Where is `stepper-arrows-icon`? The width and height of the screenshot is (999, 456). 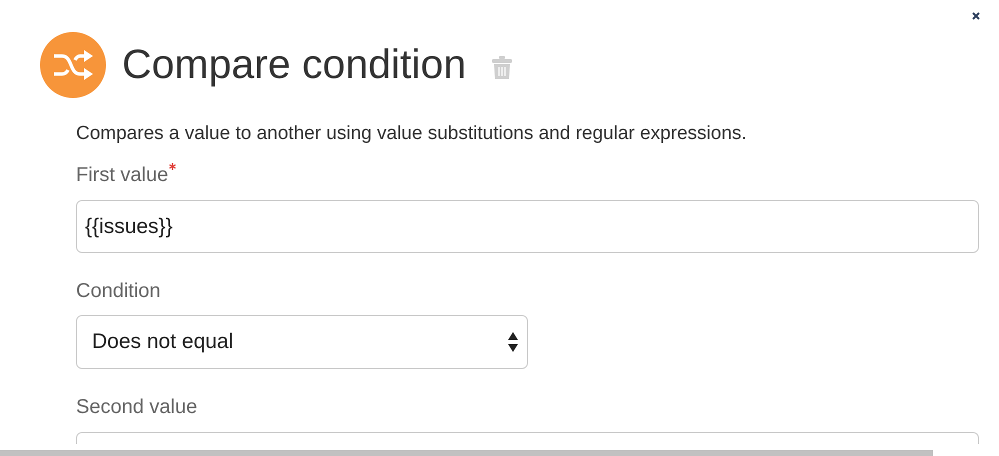
stepper-arrows-icon is located at coordinates (513, 342).